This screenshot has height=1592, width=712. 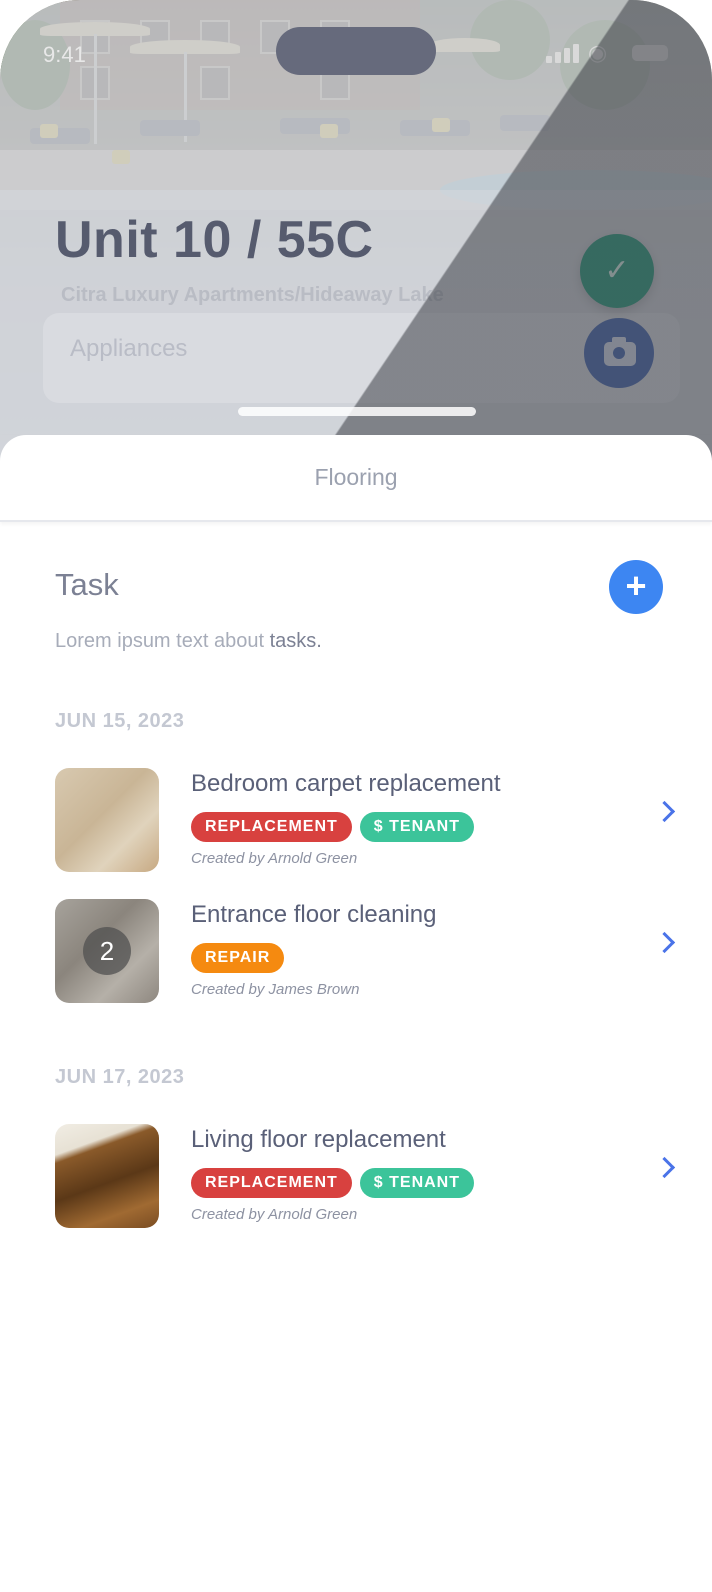 I want to click on category-field-value: Appliances, so click(x=129, y=348).